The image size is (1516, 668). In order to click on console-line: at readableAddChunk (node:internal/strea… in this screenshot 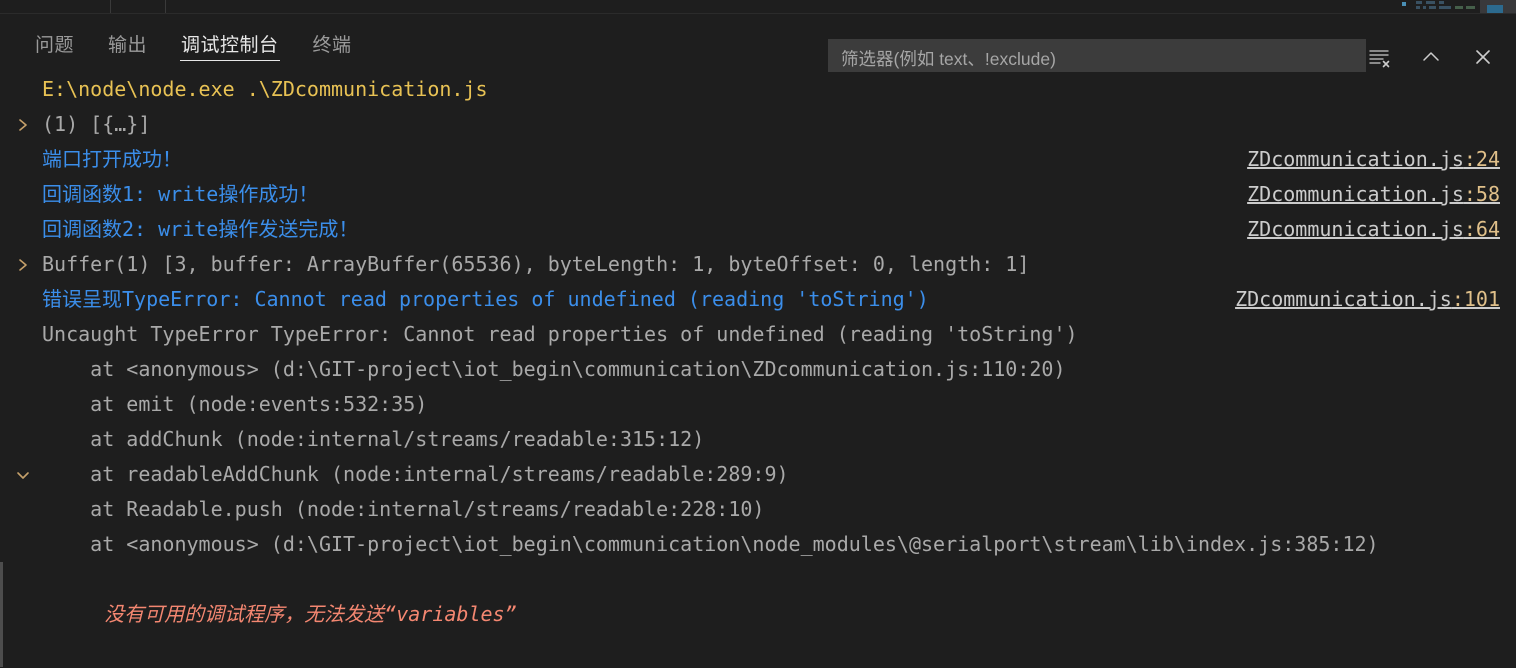, I will do `click(758, 474)`.